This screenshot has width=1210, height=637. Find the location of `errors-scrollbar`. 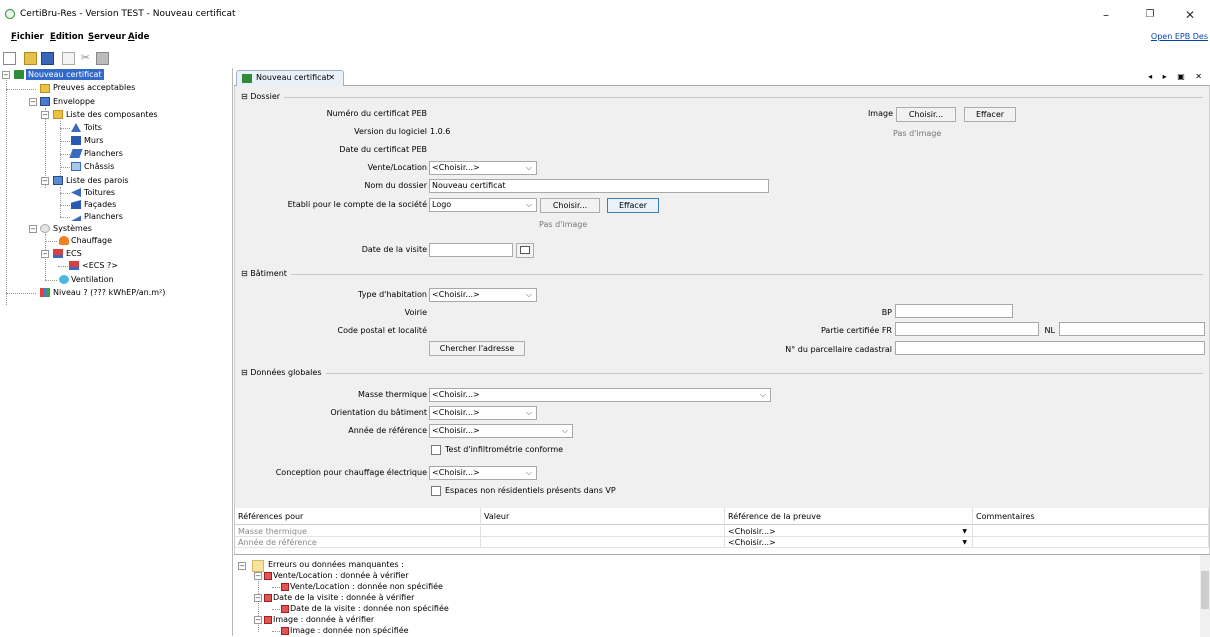

errors-scrollbar is located at coordinates (1205, 596).